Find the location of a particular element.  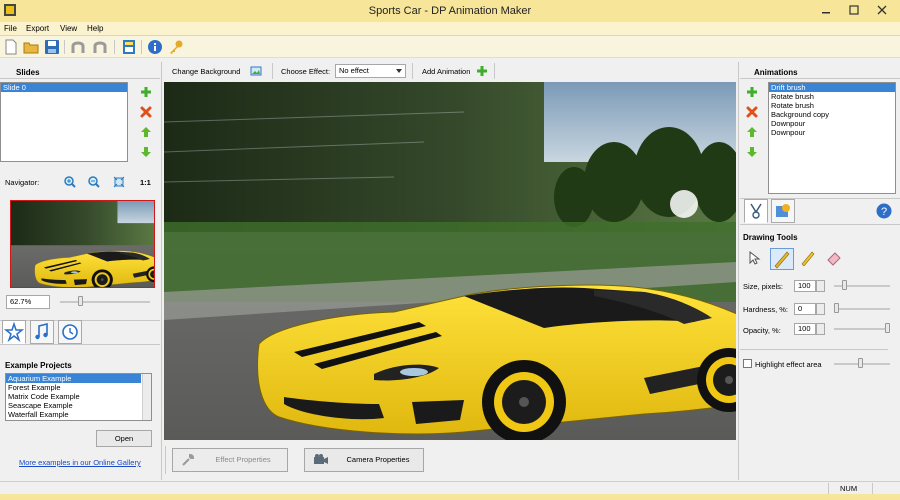

example-item: Forest Example is located at coordinates (78, 387).